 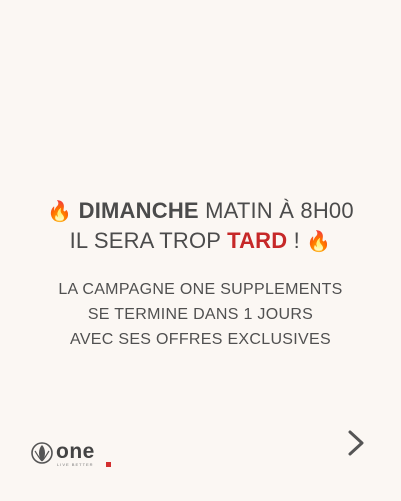 What do you see at coordinates (356, 443) in the screenshot?
I see `chevron-right-icon` at bounding box center [356, 443].